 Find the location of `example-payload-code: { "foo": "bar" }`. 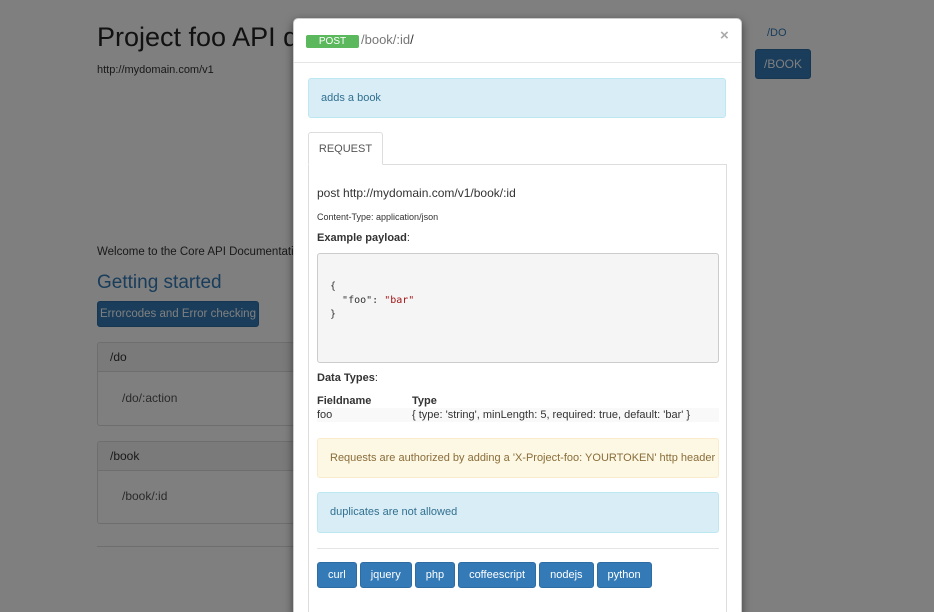

example-payload-code: { "foo": "bar" } is located at coordinates (518, 308).